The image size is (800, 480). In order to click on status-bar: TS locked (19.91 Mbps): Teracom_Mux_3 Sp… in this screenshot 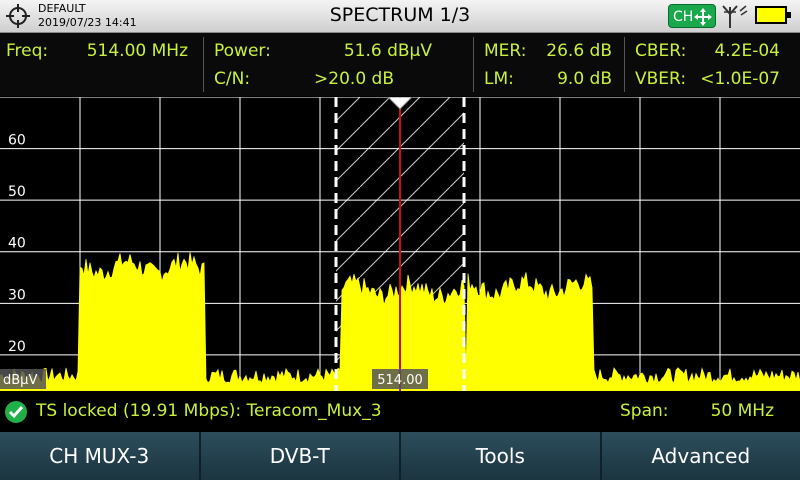, I will do `click(400, 412)`.